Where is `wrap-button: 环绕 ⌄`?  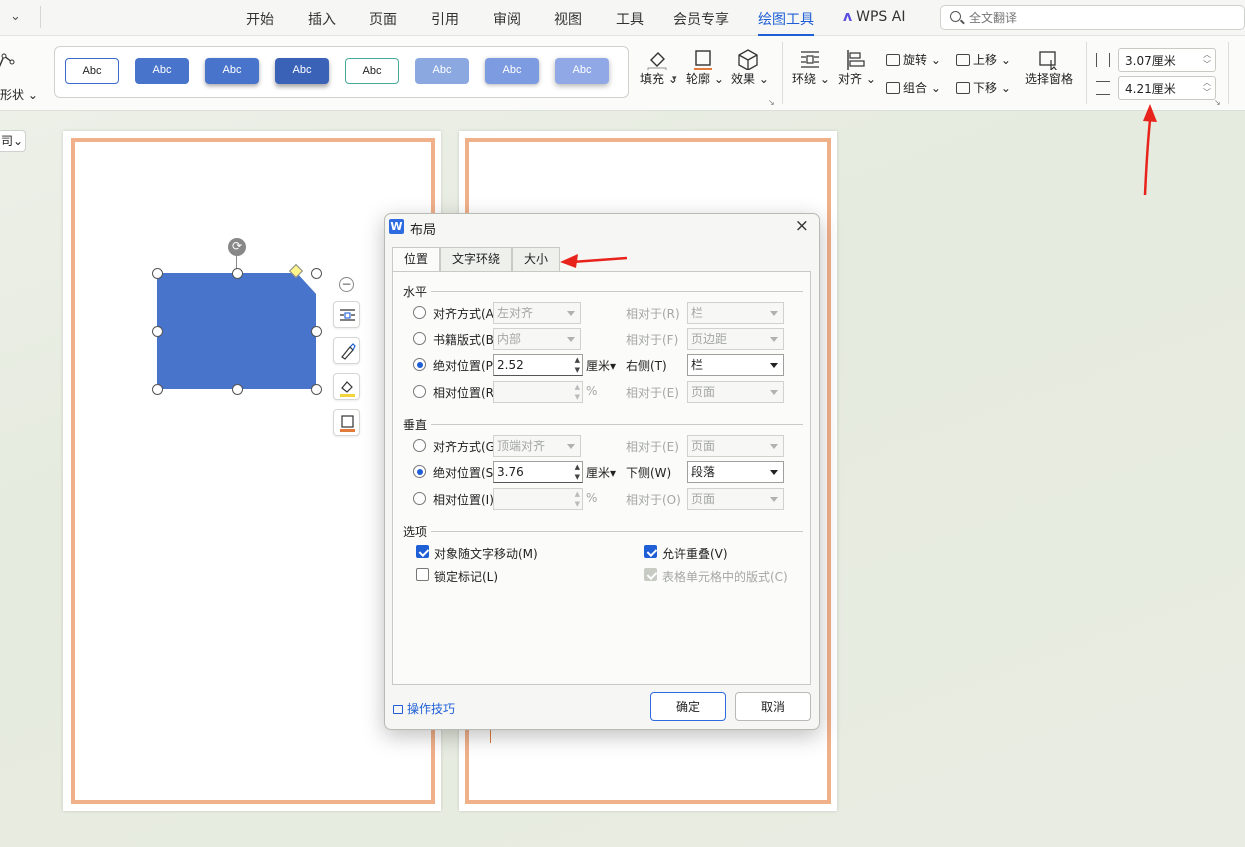
wrap-button: 环绕 ⌄ is located at coordinates (811, 67).